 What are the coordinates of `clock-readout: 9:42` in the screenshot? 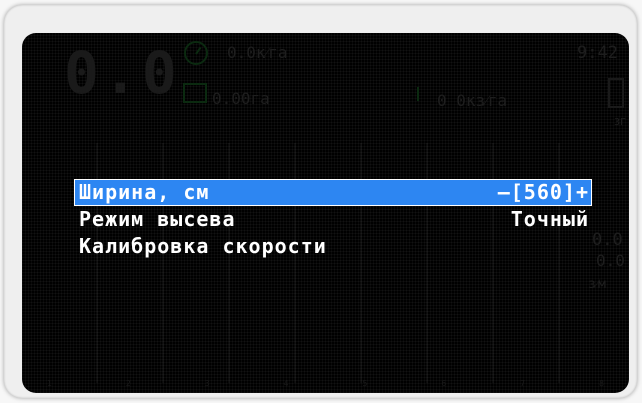 It's located at (597, 53).